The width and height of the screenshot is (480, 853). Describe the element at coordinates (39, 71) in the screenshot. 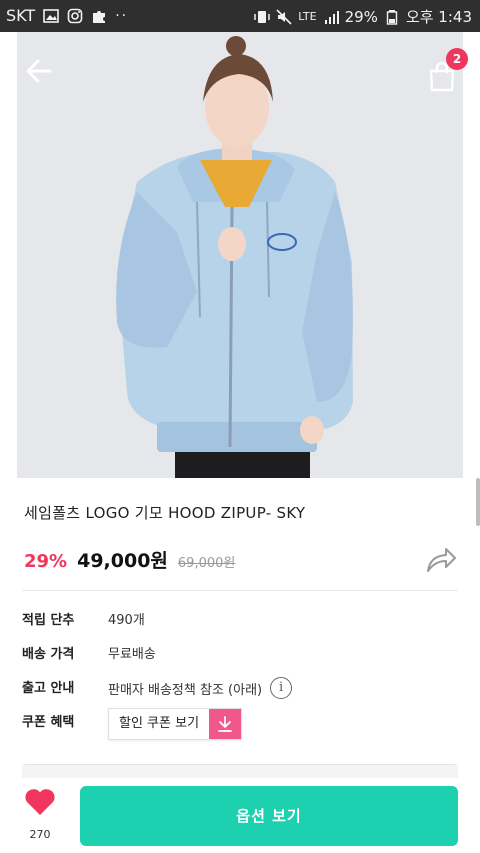

I see `back-arrow-icon` at that location.